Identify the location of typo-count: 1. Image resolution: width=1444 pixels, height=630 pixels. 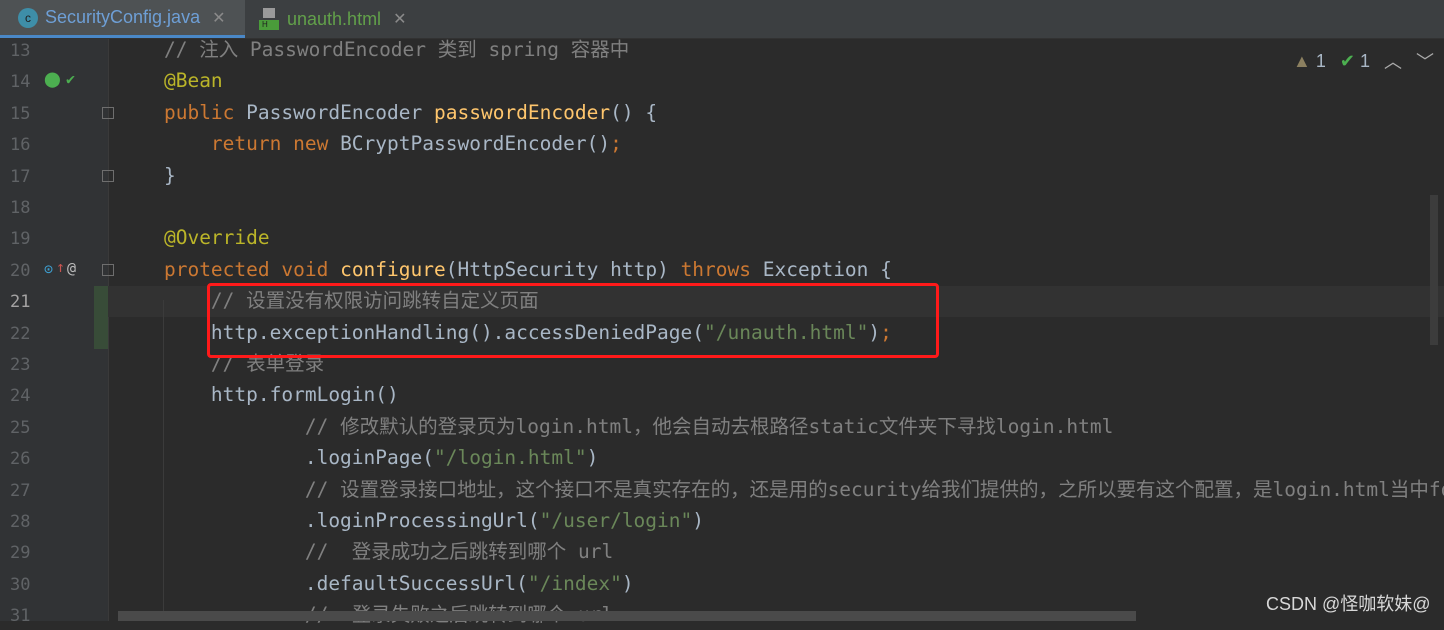
(1364, 60).